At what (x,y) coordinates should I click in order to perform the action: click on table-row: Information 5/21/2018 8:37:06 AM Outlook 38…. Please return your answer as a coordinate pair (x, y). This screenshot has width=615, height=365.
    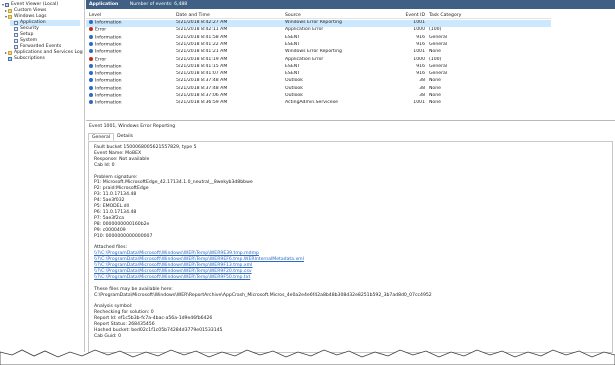
    Looking at the image, I should click on (318, 96).